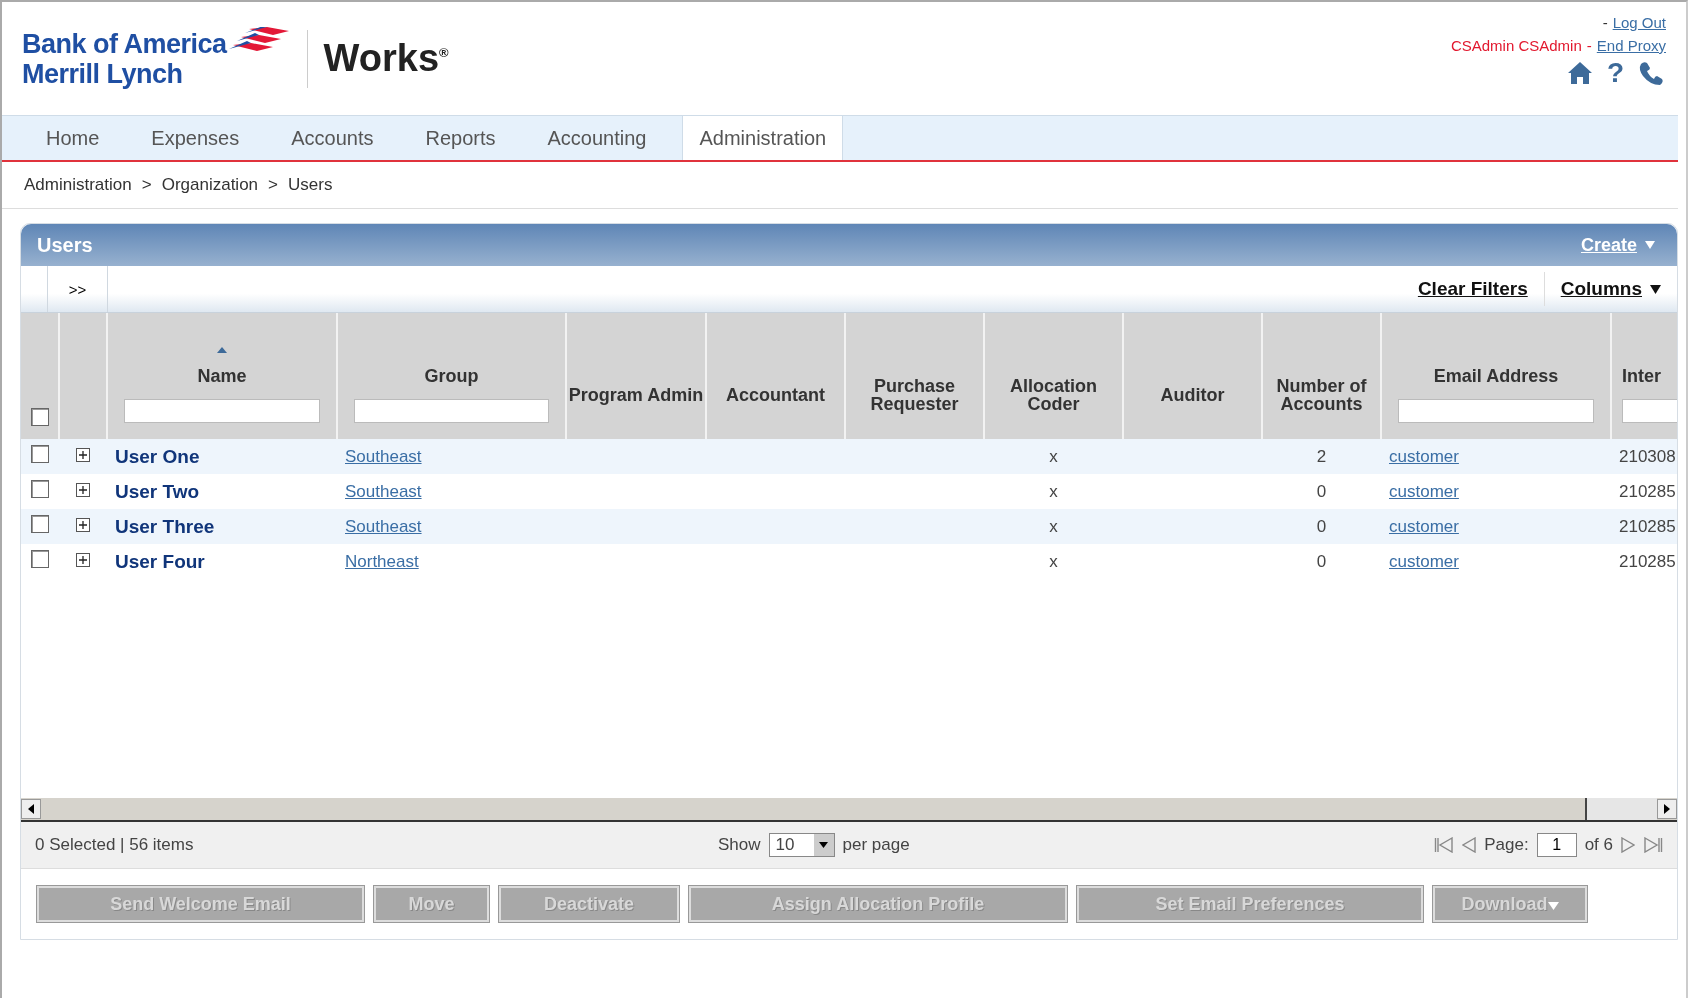 The image size is (1694, 1000). I want to click on horizontal-scrollbar, so click(849, 810).